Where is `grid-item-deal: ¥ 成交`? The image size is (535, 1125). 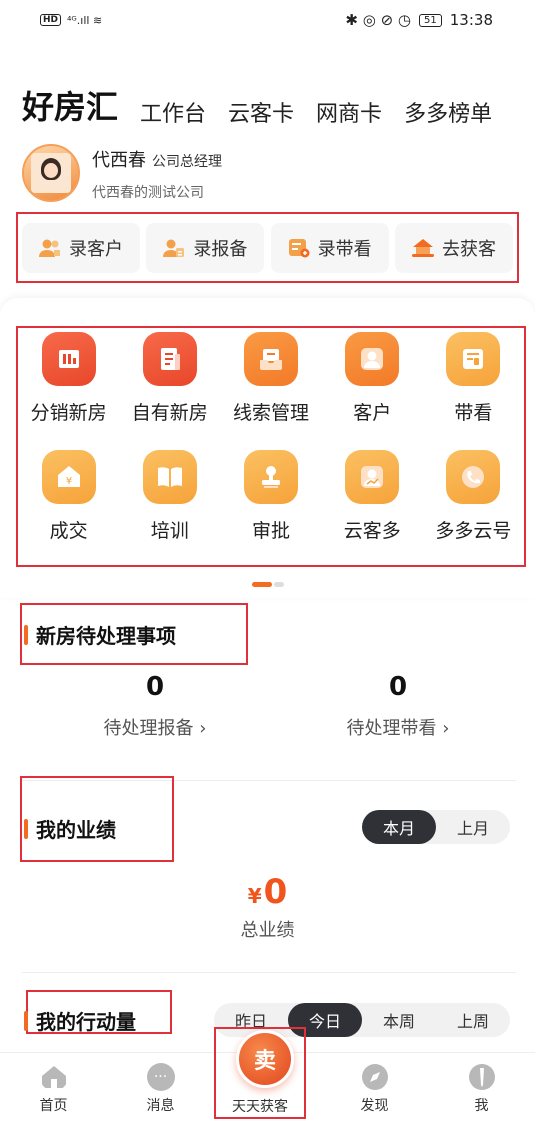
grid-item-deal: ¥ 成交 is located at coordinates (68, 507).